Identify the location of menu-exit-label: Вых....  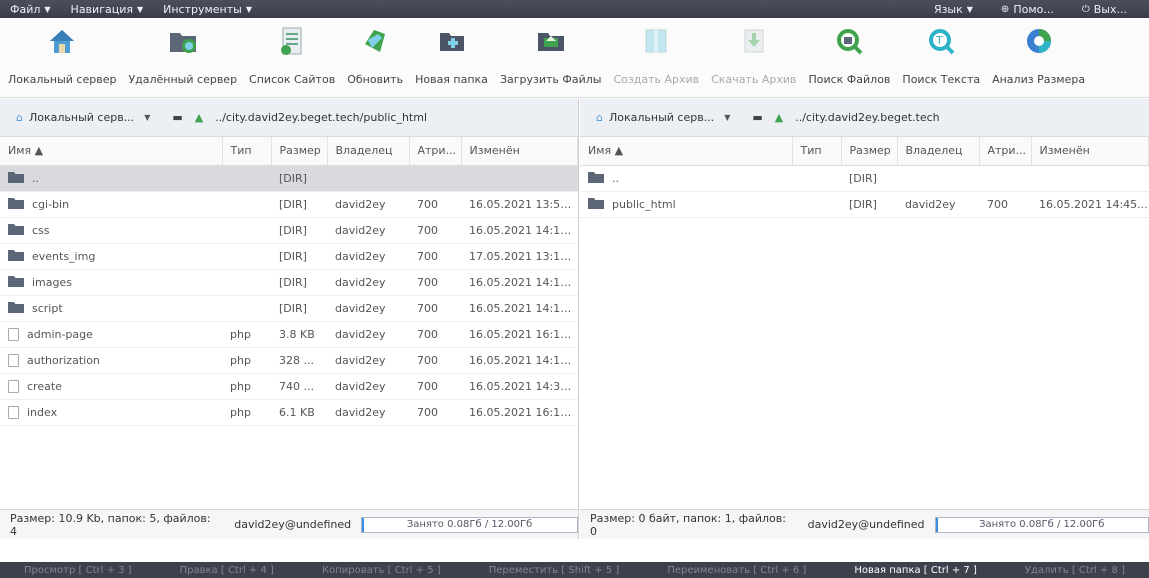
(1110, 9).